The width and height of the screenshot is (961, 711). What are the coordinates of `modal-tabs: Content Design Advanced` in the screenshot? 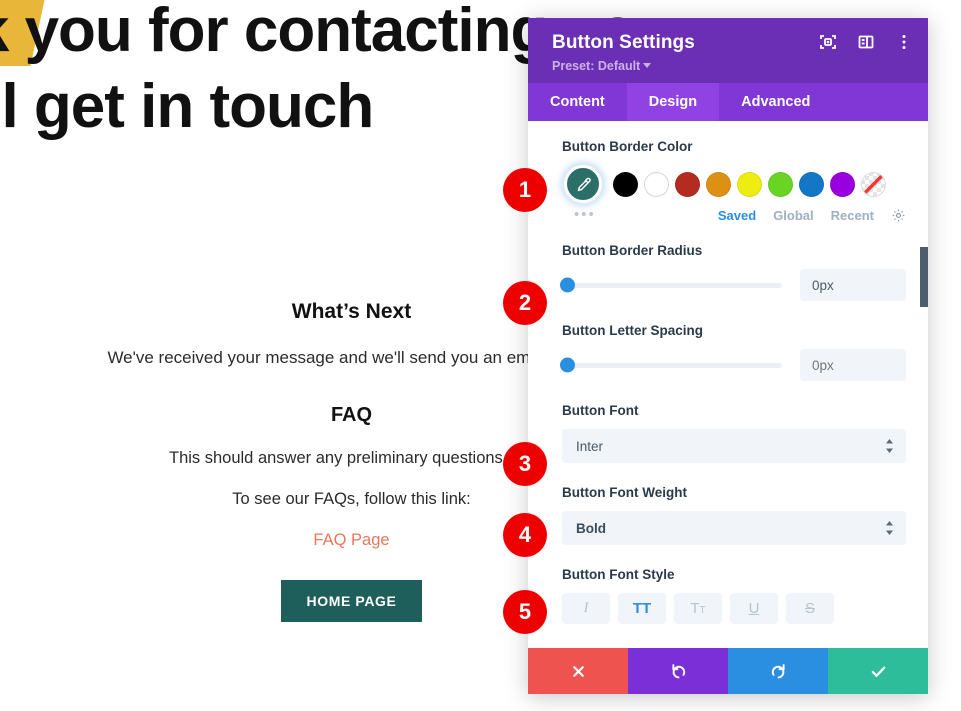 It's located at (728, 102).